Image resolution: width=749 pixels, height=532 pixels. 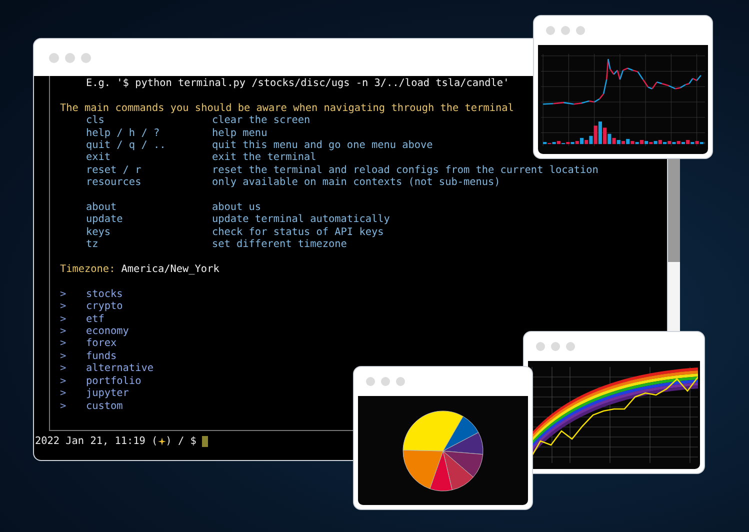 What do you see at coordinates (95, 121) in the screenshot?
I see `command-name: cls` at bounding box center [95, 121].